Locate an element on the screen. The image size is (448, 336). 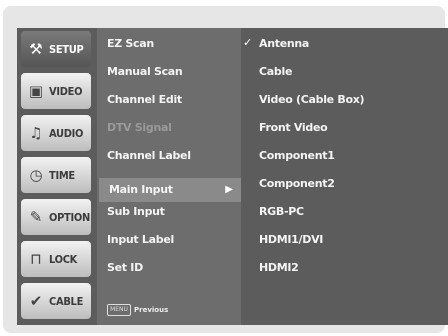
tab-option: ✎ OPTION is located at coordinates (56, 217).